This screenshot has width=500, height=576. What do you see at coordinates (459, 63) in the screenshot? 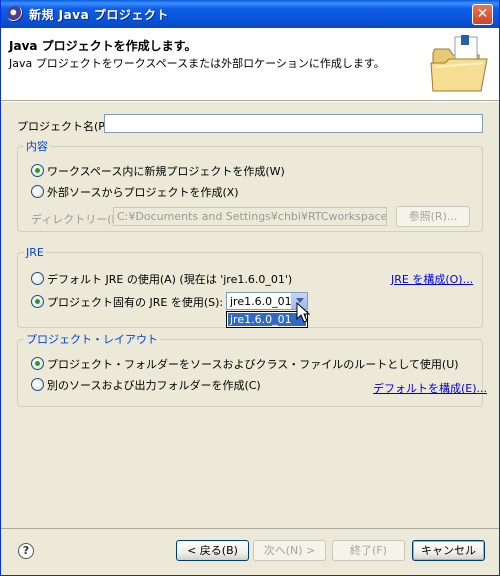
I see `new-java-project-folder-icon` at bounding box center [459, 63].